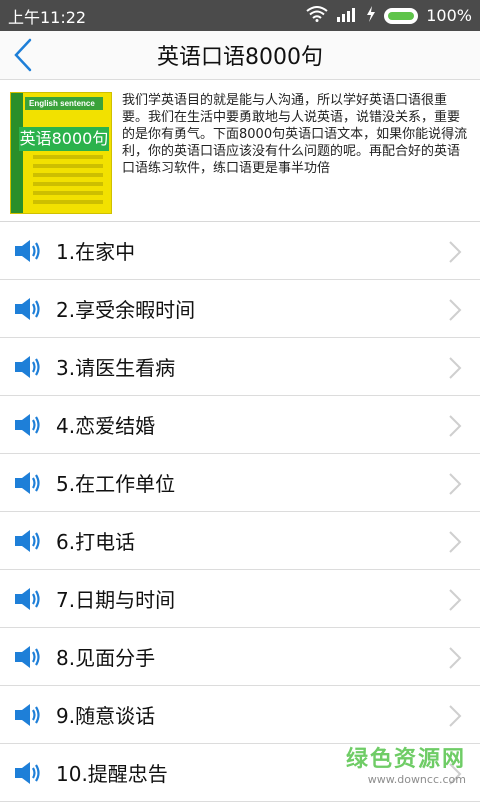  Describe the element at coordinates (240, 251) in the screenshot. I see `list-item: 1.在家中` at that location.